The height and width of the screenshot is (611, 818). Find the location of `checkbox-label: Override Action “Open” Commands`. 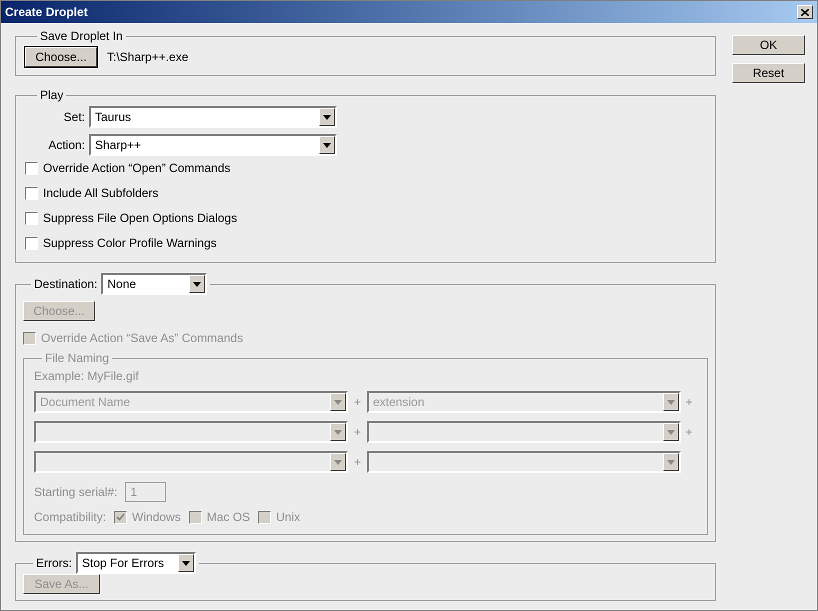

checkbox-label: Override Action “Open” Commands is located at coordinates (136, 168).